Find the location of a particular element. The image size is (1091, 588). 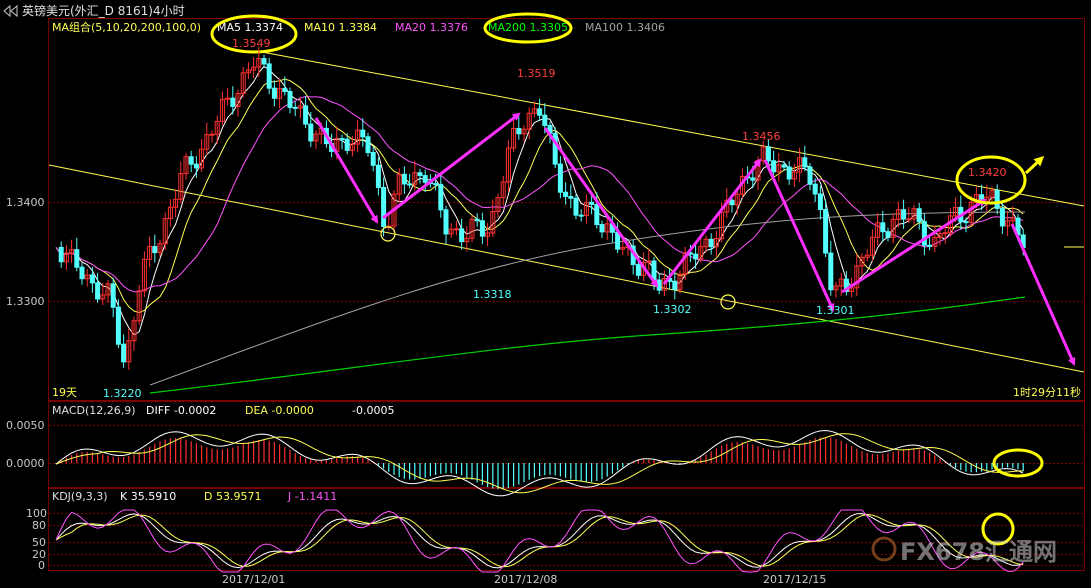

kdj-j: J -1.1411 is located at coordinates (312, 496).